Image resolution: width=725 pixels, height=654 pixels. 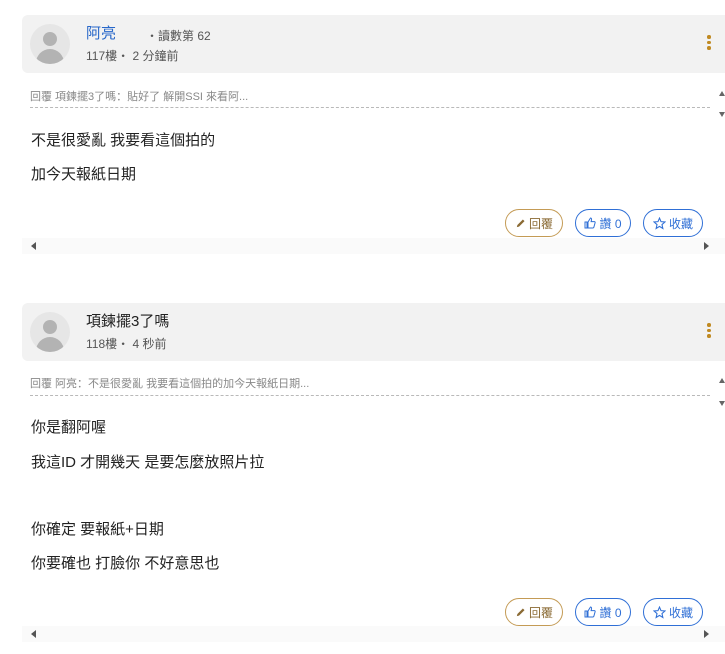 I want to click on comment-line: 你要確也 打臉你 不好意思也, so click(x=125, y=563).